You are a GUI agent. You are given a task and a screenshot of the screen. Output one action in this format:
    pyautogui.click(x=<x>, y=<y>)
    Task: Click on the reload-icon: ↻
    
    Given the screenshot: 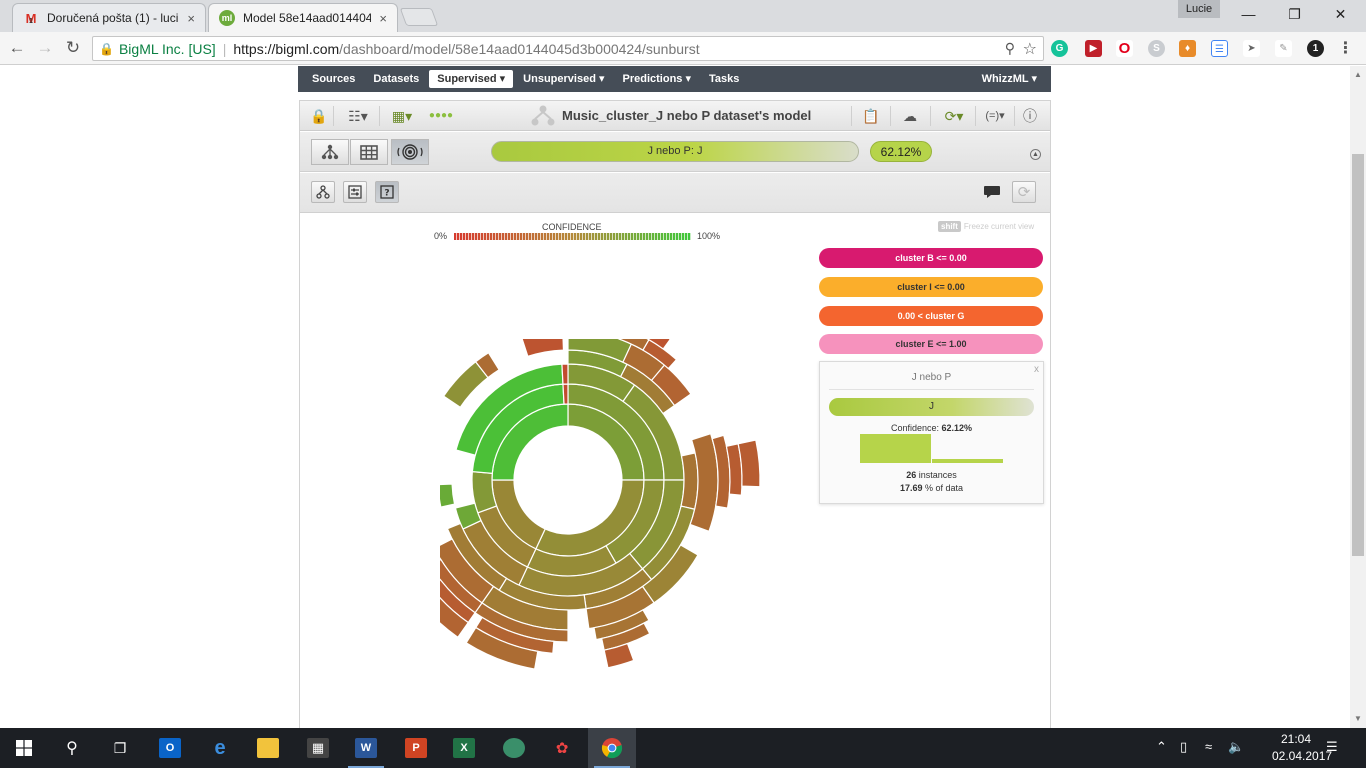 What is the action you would take?
    pyautogui.click(x=73, y=48)
    